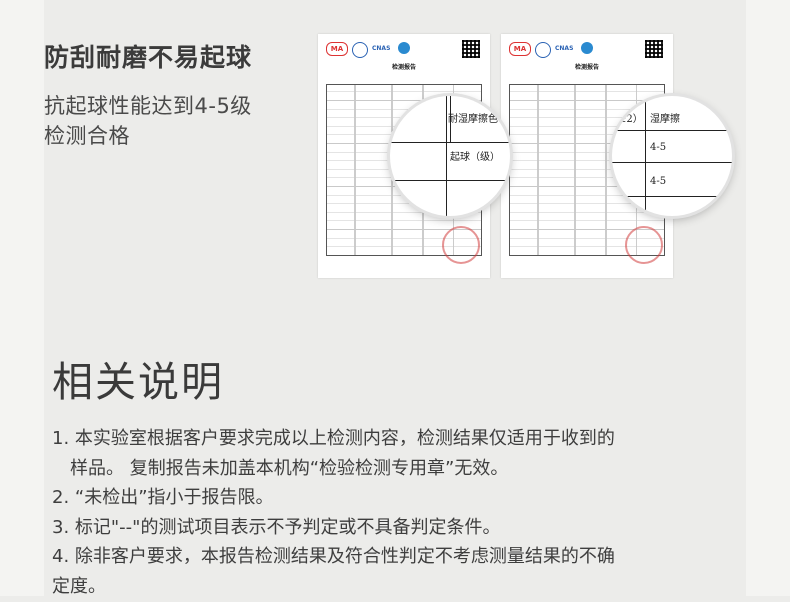 Image resolution: width=790 pixels, height=602 pixels. Describe the element at coordinates (475, 157) in the screenshot. I see `mag-row-label: 起球（级）` at that location.